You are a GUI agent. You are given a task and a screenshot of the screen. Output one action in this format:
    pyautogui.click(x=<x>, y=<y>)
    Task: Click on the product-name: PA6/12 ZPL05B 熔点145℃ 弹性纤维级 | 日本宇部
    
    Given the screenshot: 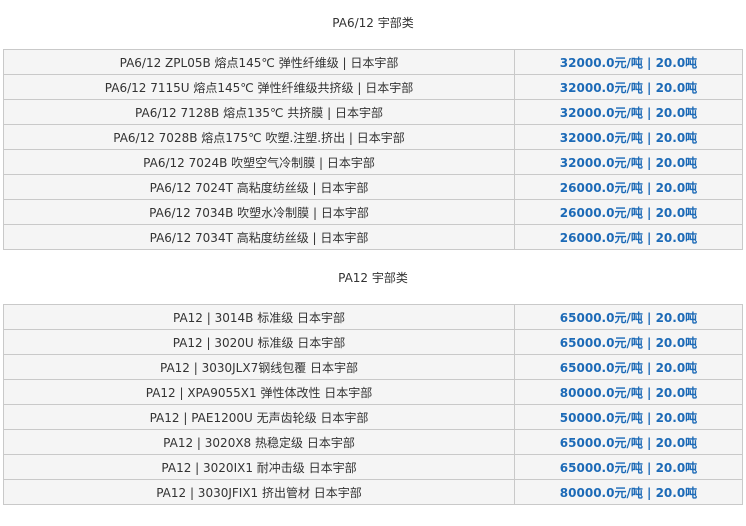 What is the action you would take?
    pyautogui.click(x=259, y=62)
    